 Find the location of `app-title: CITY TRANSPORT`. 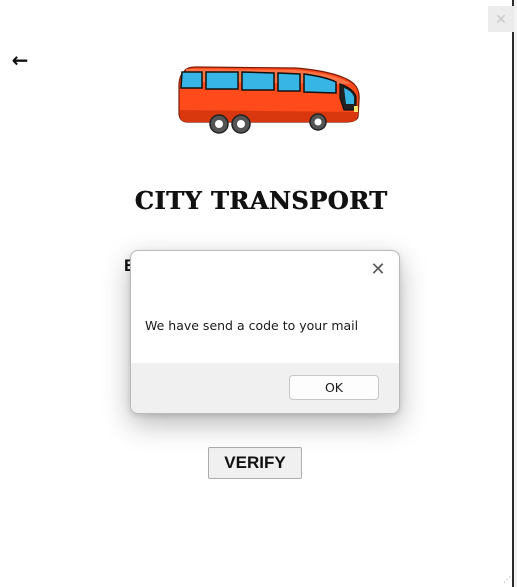

app-title: CITY TRANSPORT is located at coordinates (261, 200).